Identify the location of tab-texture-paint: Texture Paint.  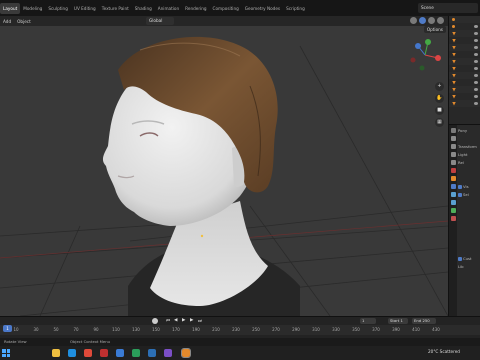
(115, 8).